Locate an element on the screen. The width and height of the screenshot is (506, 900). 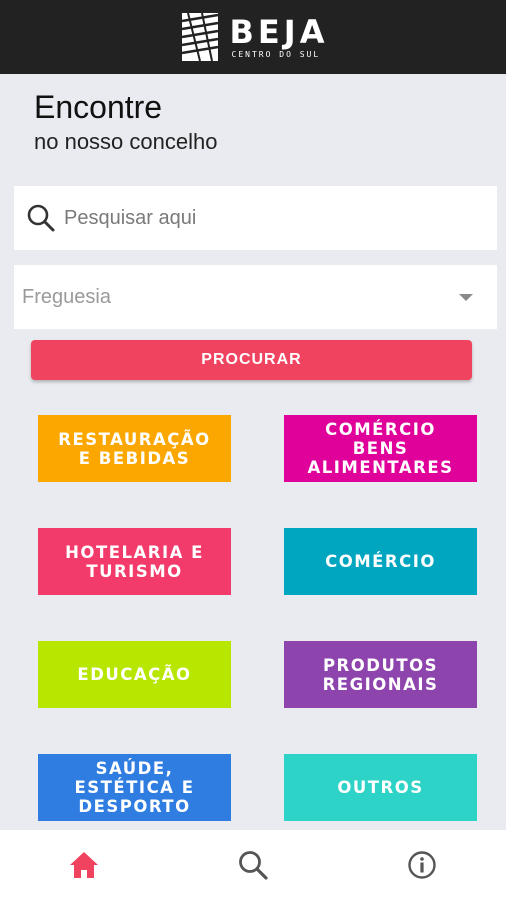
category-outros: OUTROS is located at coordinates (380, 787).